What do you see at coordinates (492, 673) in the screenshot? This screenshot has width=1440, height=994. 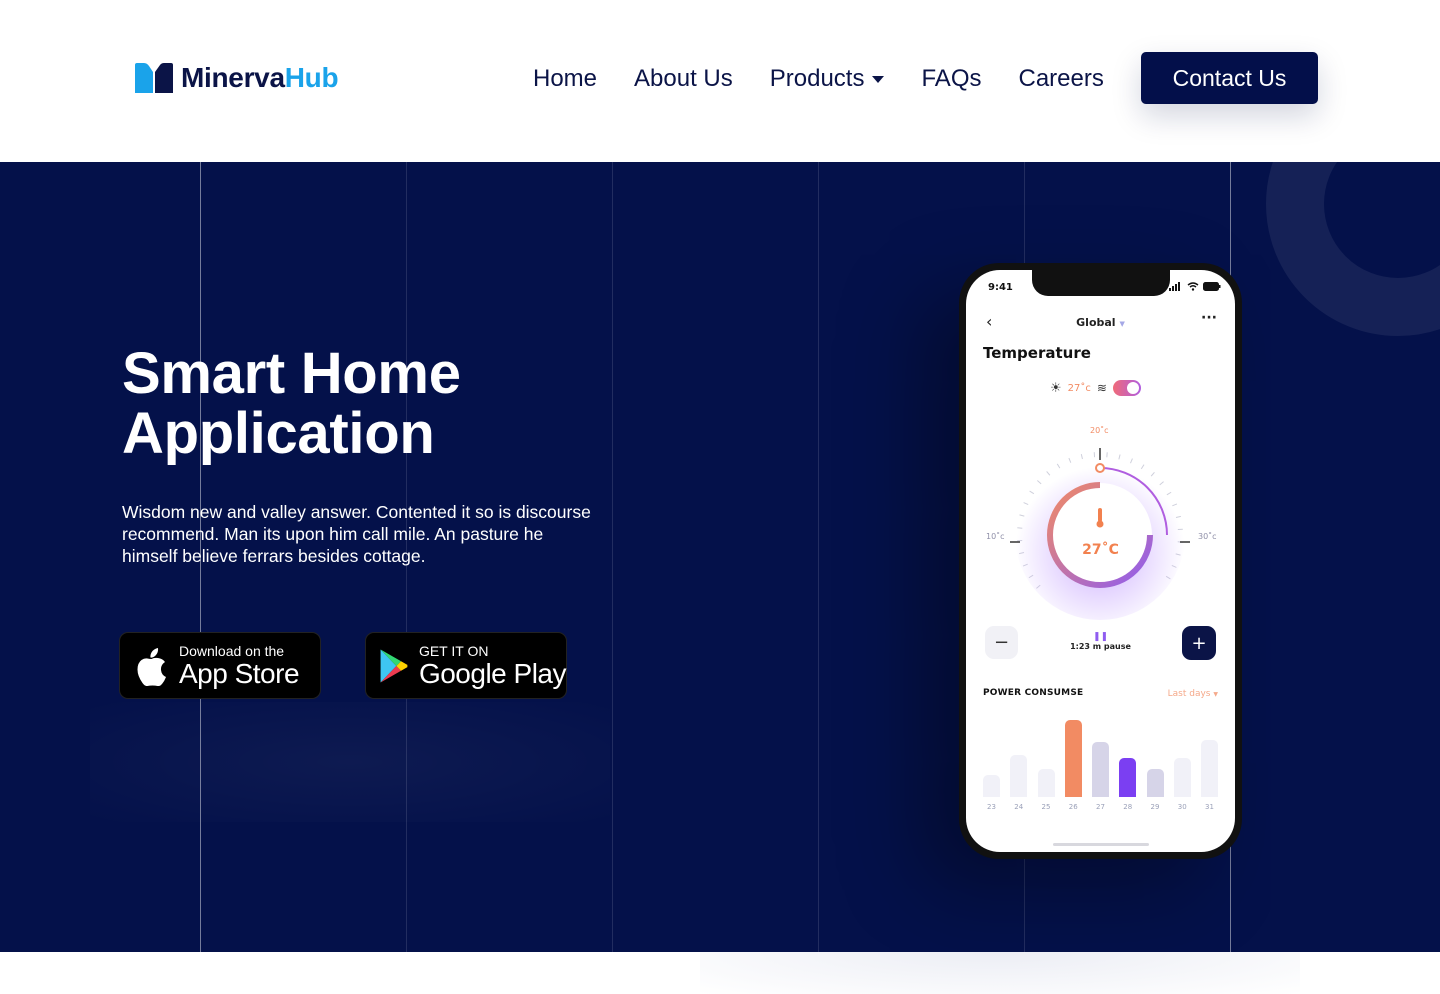 I see `google-play-big-label: Google Play` at bounding box center [492, 673].